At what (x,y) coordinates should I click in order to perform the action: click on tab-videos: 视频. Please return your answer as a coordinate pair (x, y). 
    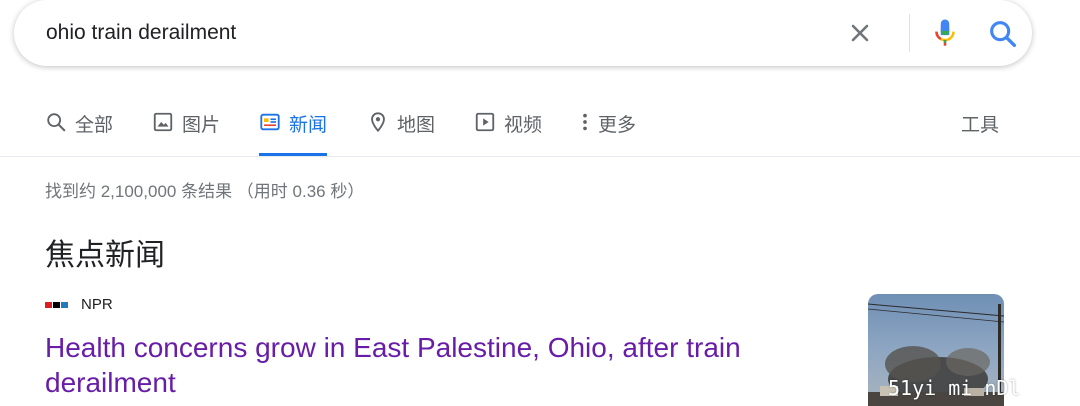
    Looking at the image, I should click on (508, 133).